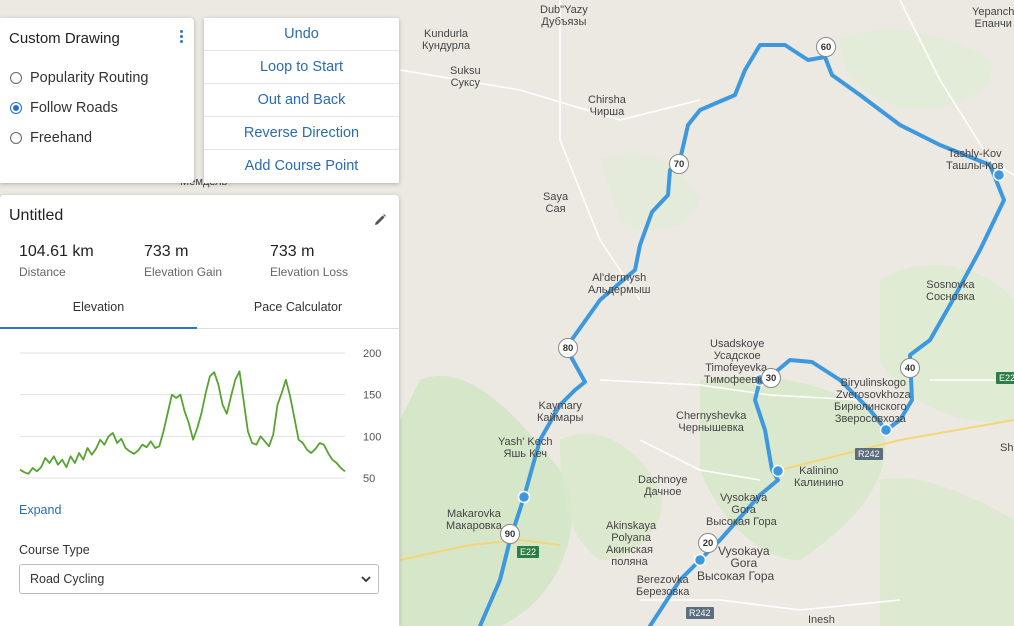  I want to click on map-label-vysokaya-gora-small-ru: Высокая Гора, so click(741, 522).